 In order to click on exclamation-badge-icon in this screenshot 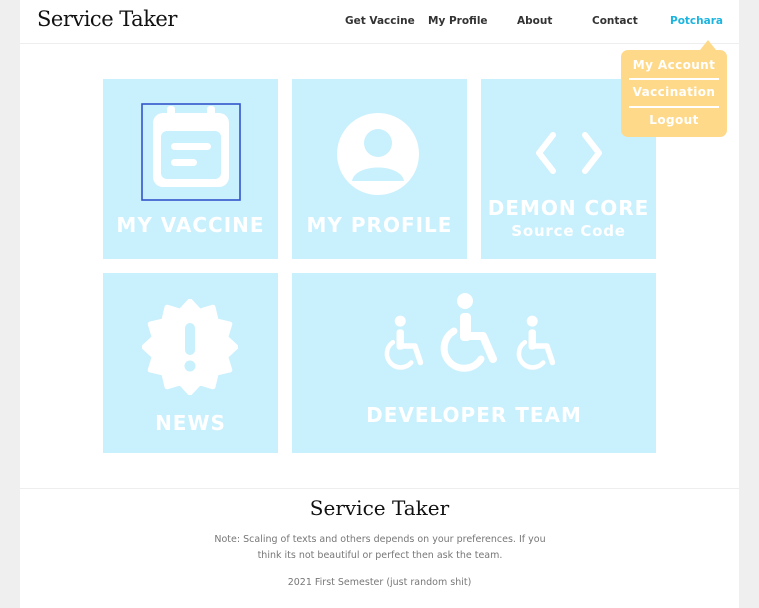, I will do `click(190, 347)`.